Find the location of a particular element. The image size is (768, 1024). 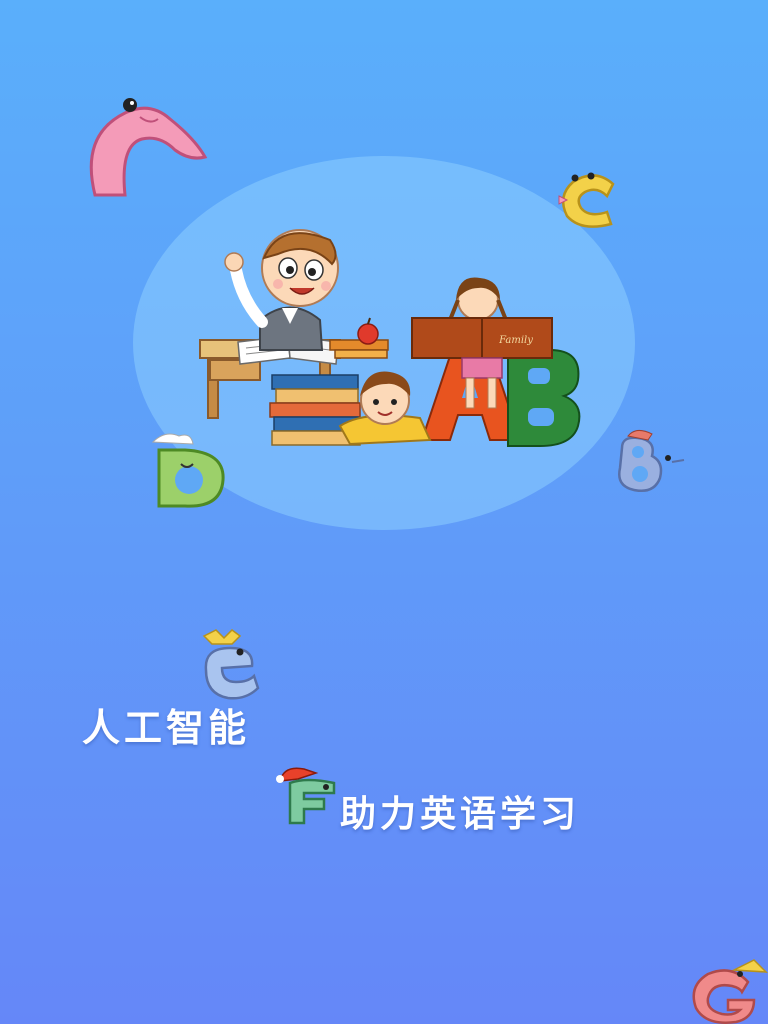

letter-mascot-b is located at coordinates (649, 463).